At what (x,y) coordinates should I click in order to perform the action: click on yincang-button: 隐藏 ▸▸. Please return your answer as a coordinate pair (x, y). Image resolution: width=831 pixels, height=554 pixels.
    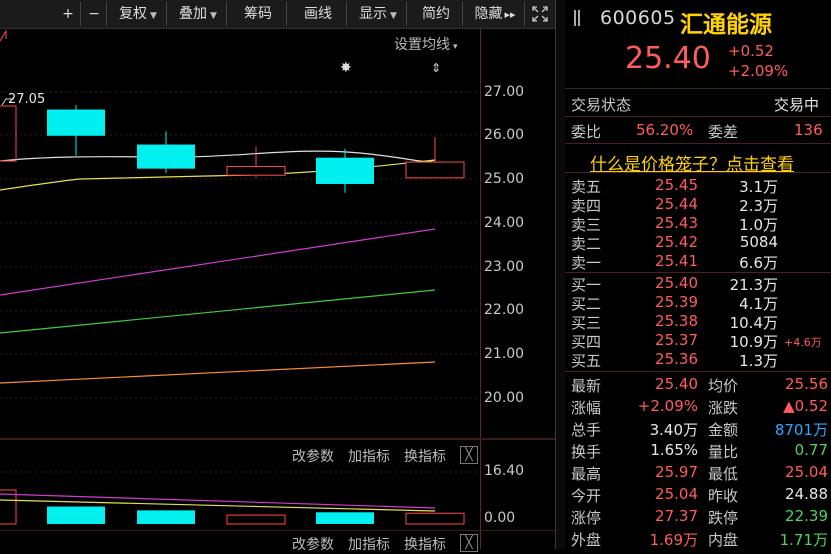
    Looking at the image, I should click on (495, 14).